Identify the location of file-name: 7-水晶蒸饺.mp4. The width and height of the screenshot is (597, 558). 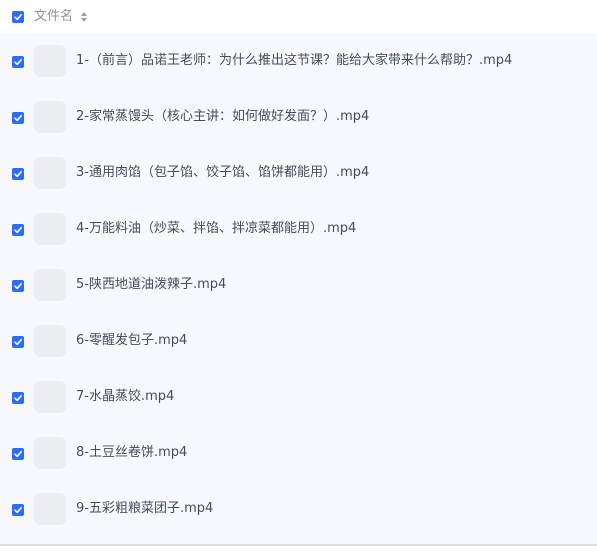
(125, 397).